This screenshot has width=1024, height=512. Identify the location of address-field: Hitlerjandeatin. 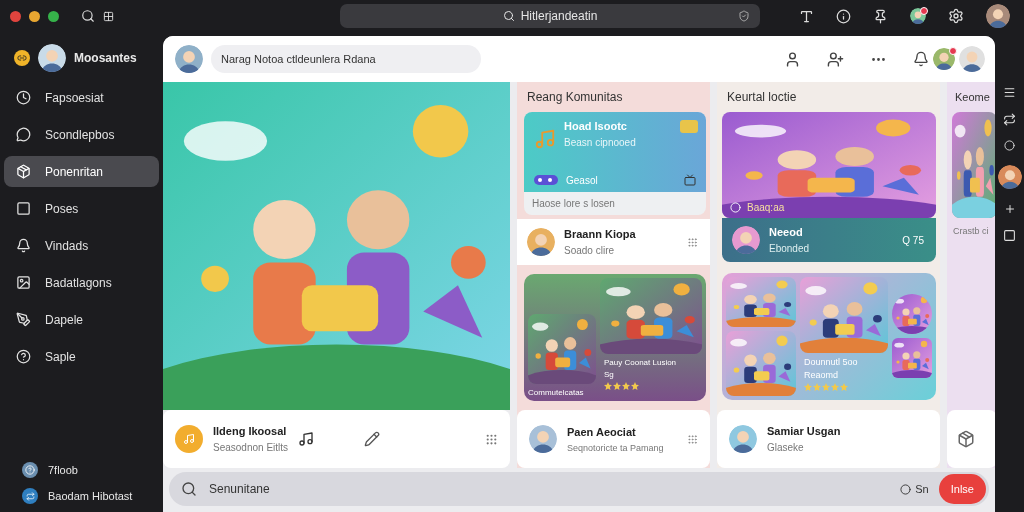
(550, 16).